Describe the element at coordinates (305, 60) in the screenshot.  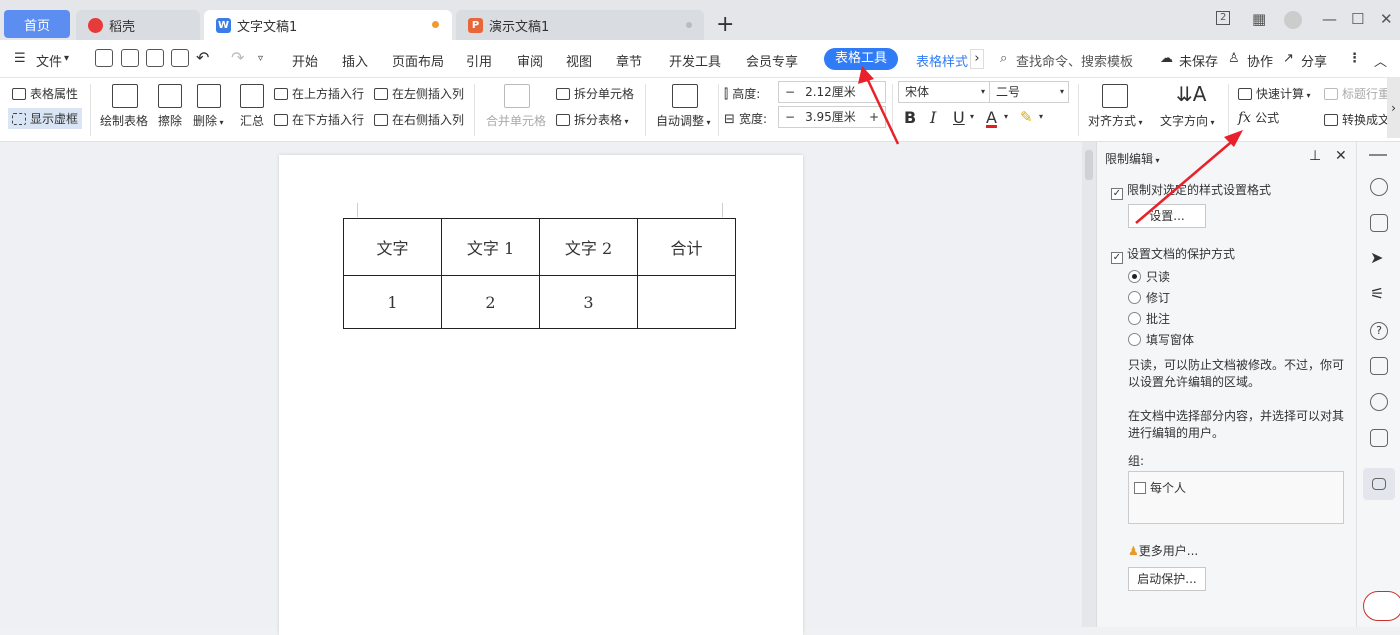
I see `menu-start: 开始` at that location.